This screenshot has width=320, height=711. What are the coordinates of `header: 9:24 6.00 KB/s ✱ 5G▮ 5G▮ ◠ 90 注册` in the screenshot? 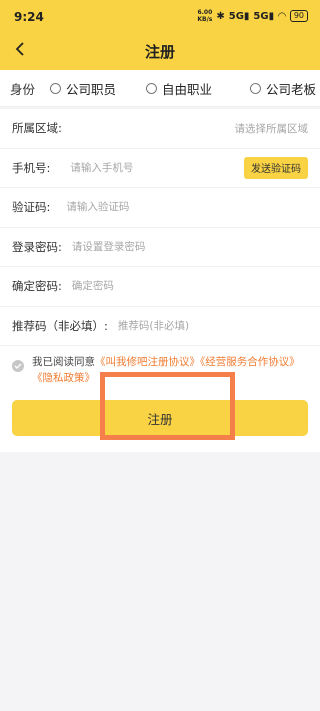 It's located at (160, 35).